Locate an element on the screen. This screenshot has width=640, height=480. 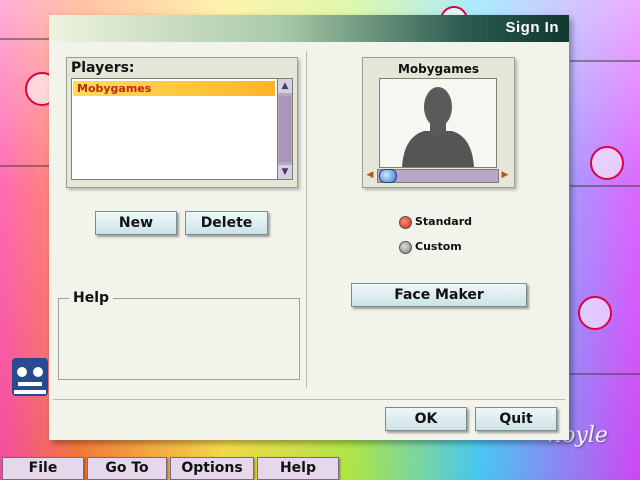
face-preview is located at coordinates (438, 123).